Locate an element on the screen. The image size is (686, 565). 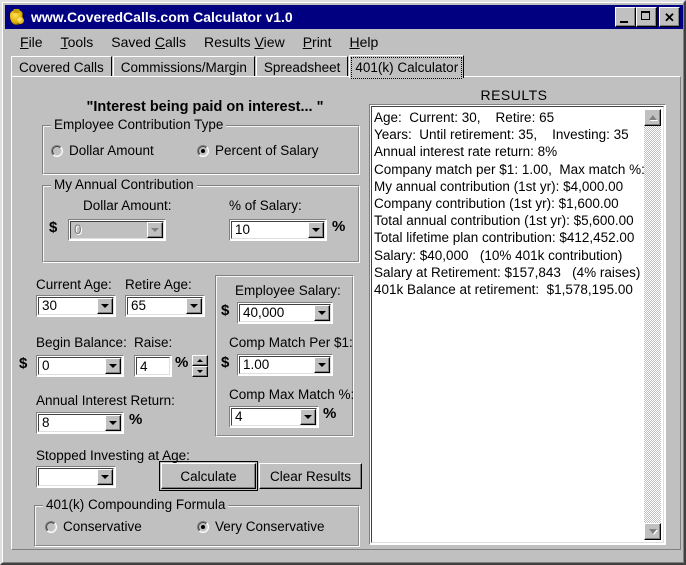
retire-age-dropdown-arrow is located at coordinates (194, 306).